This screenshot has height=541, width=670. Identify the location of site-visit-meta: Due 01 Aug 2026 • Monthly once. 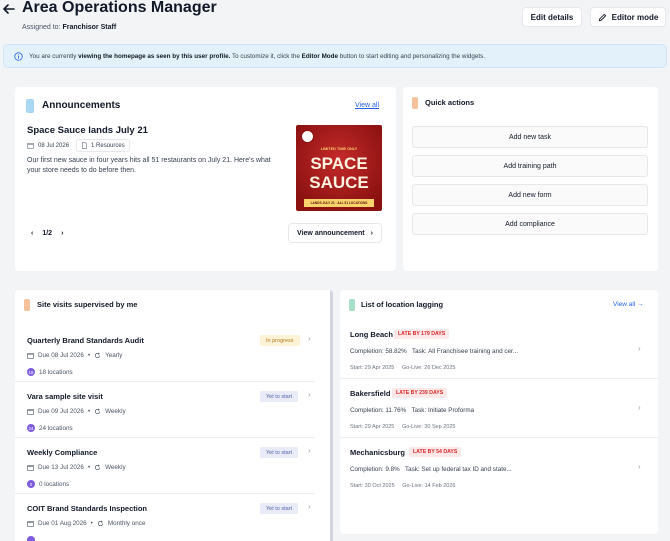
(86, 523).